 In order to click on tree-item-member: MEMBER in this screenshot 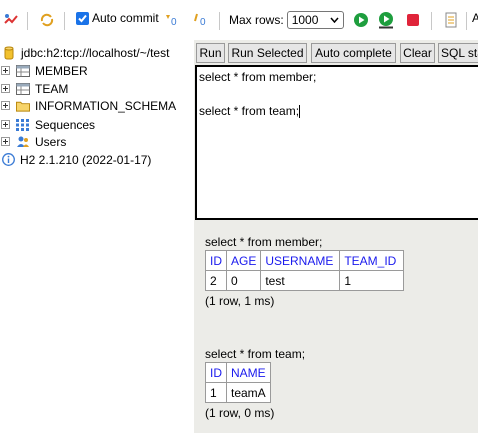, I will do `click(44, 70)`.